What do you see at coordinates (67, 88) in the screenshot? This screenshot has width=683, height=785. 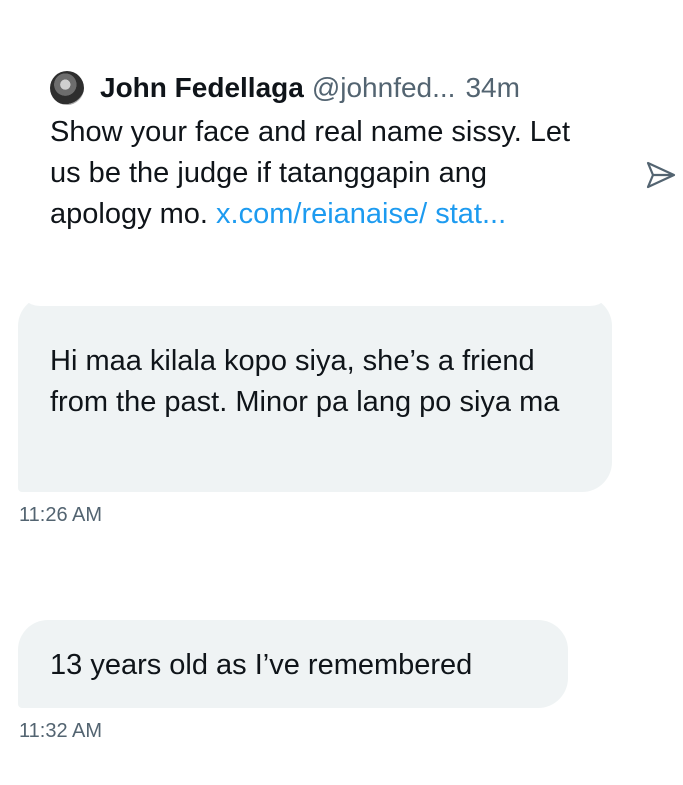 I see `avatar` at bounding box center [67, 88].